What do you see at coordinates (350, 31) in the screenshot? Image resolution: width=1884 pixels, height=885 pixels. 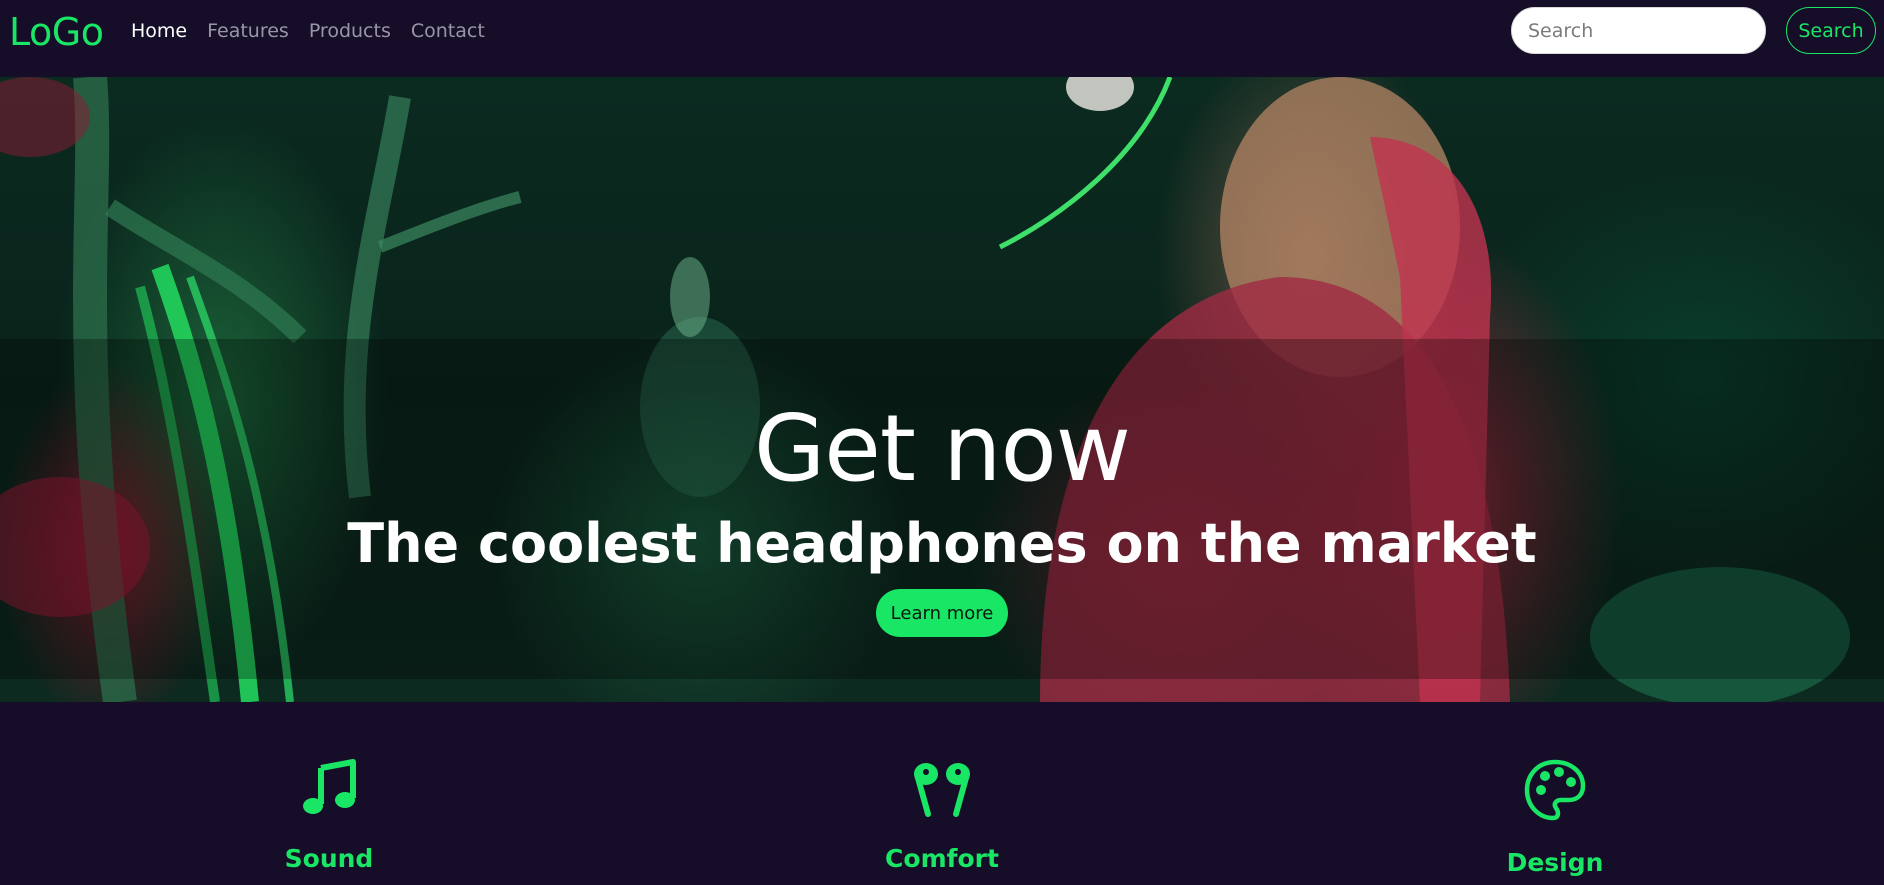 I see `nav-link-products: Products` at bounding box center [350, 31].